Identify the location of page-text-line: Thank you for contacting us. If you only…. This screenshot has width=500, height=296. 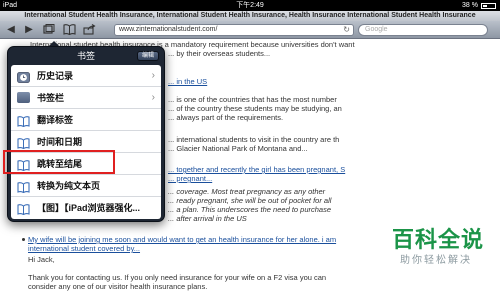
(177, 277).